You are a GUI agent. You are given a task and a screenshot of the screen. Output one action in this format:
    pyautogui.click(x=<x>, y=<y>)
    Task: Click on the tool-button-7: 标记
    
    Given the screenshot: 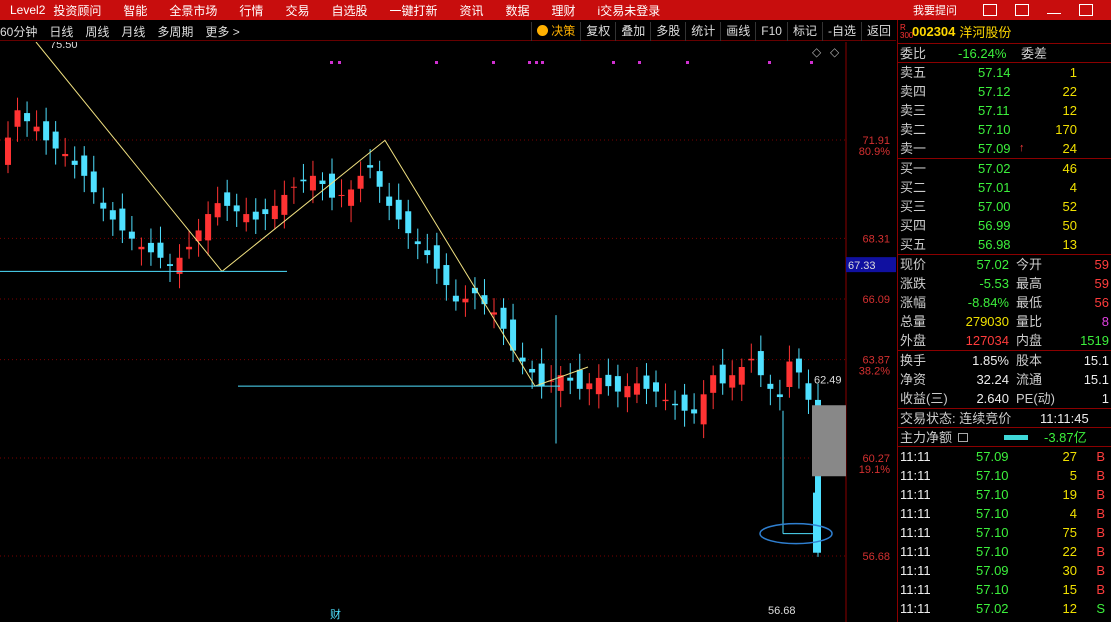 What is the action you would take?
    pyautogui.click(x=804, y=31)
    